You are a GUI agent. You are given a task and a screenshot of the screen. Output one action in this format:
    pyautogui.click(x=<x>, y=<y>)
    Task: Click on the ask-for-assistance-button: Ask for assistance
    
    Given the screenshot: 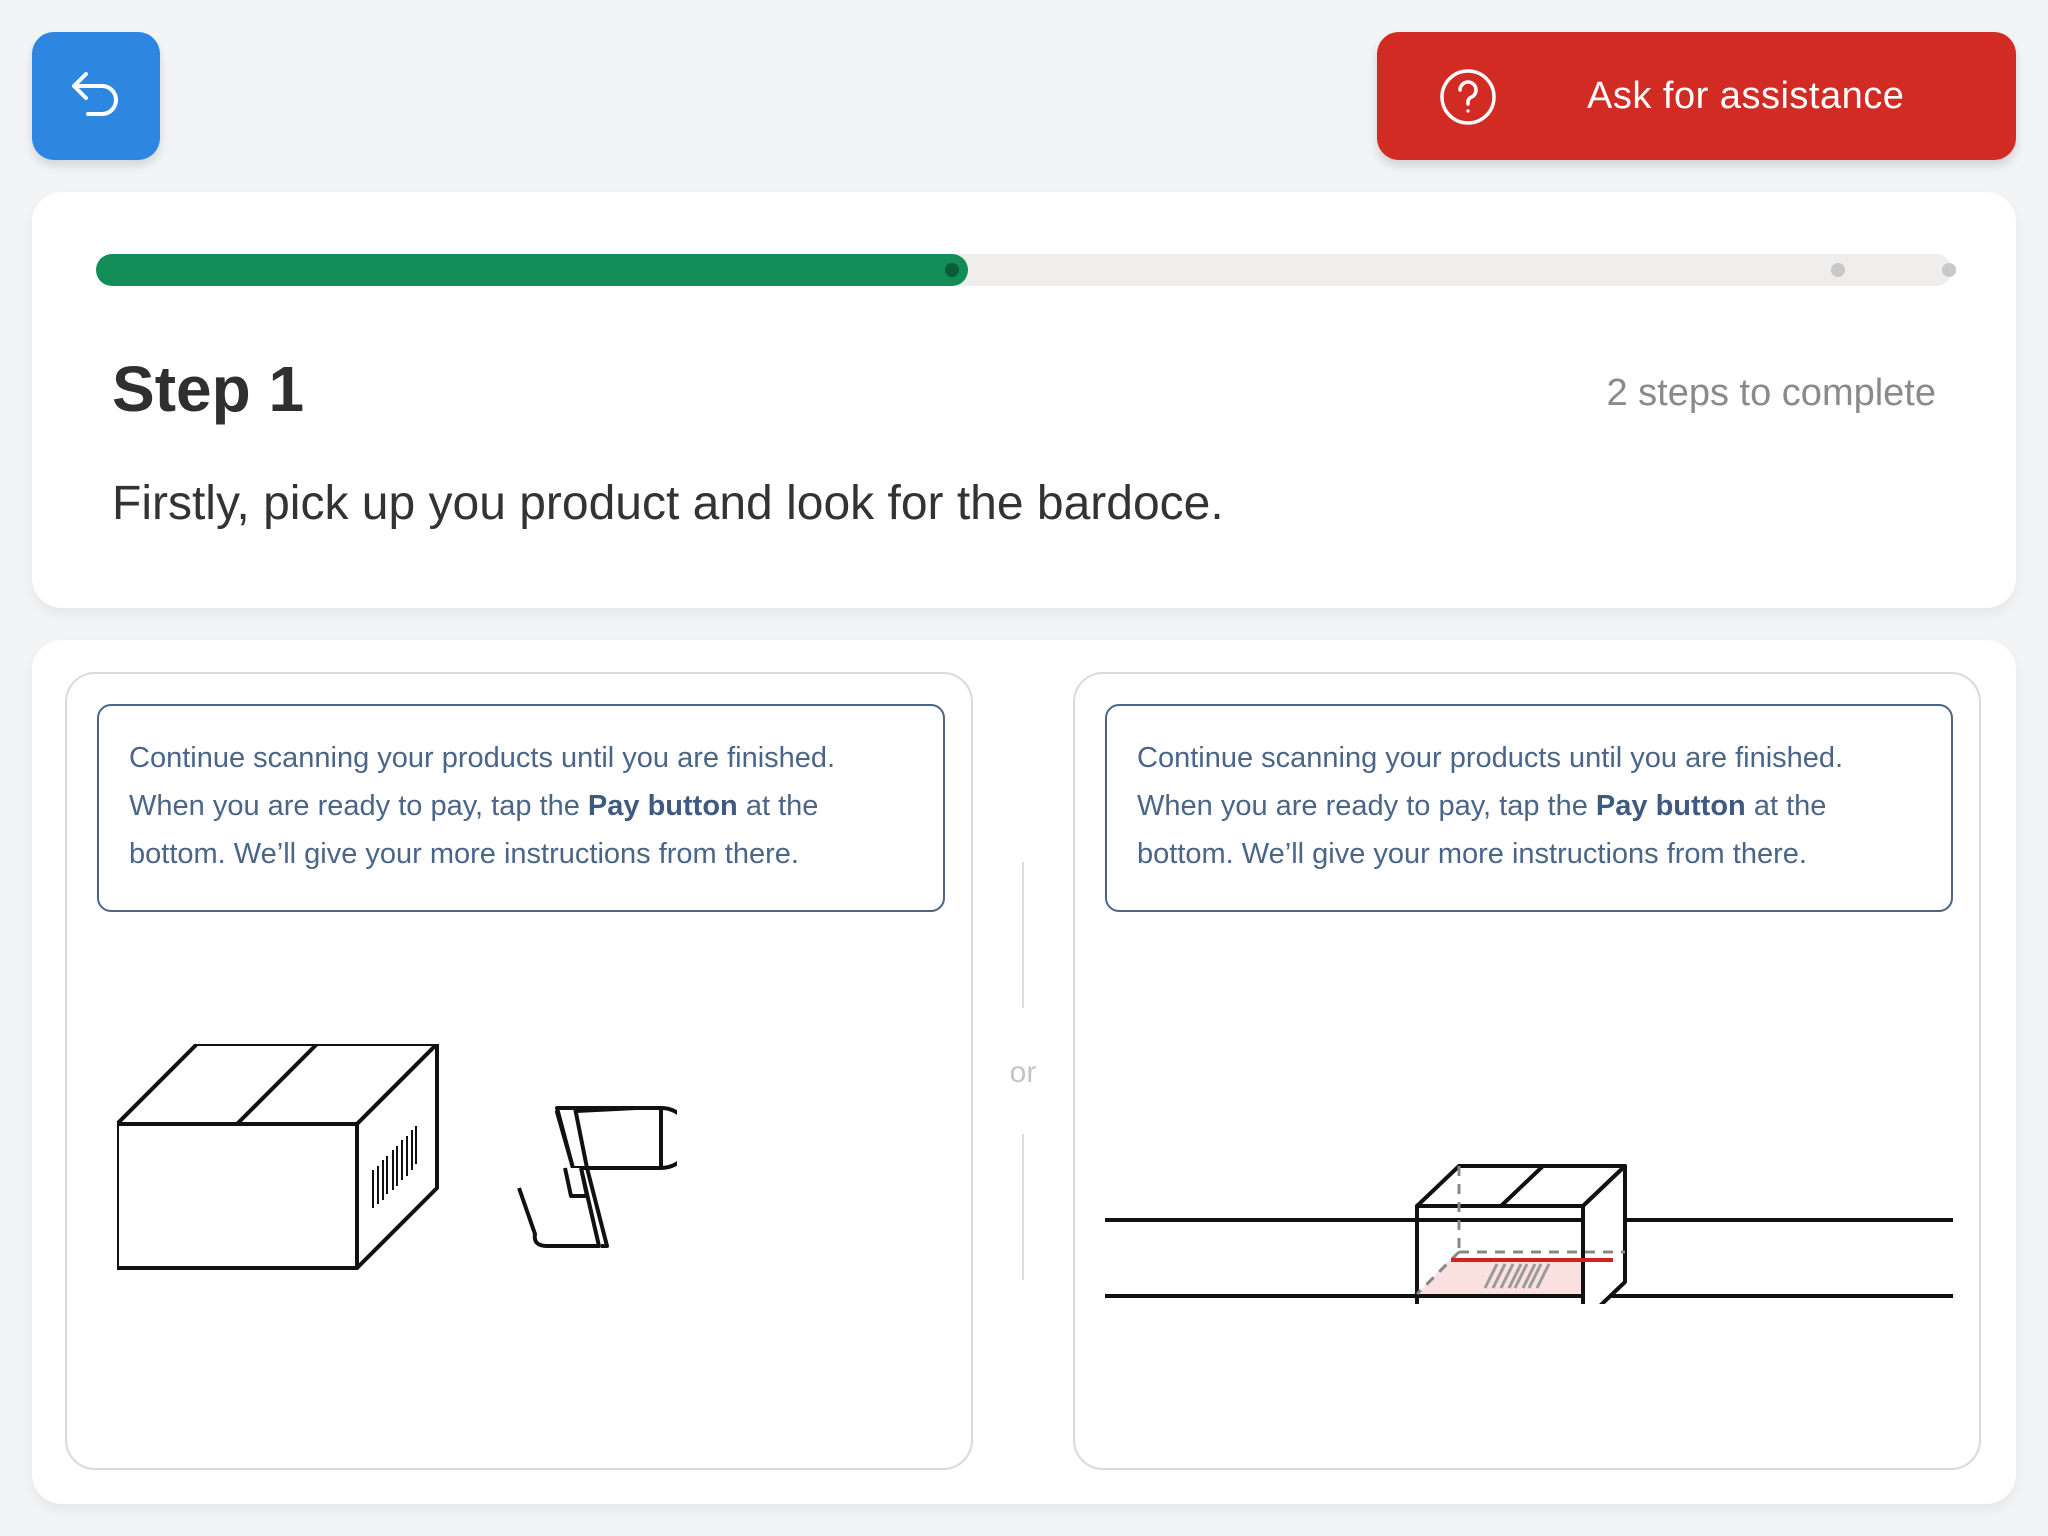 What is the action you would take?
    pyautogui.click(x=1696, y=96)
    